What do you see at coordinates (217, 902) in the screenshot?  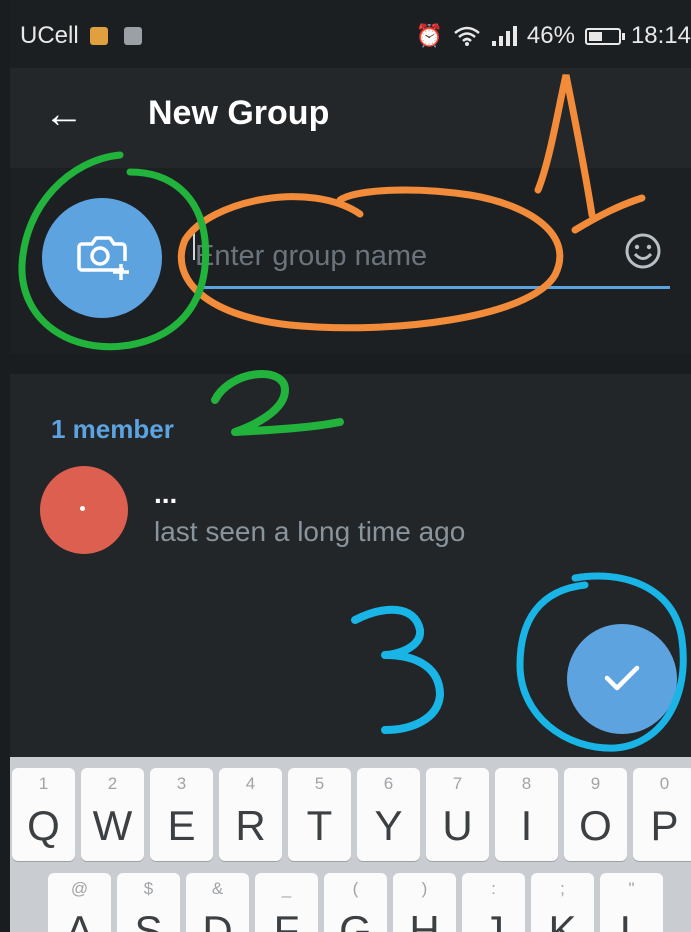 I see `key-d: & D` at bounding box center [217, 902].